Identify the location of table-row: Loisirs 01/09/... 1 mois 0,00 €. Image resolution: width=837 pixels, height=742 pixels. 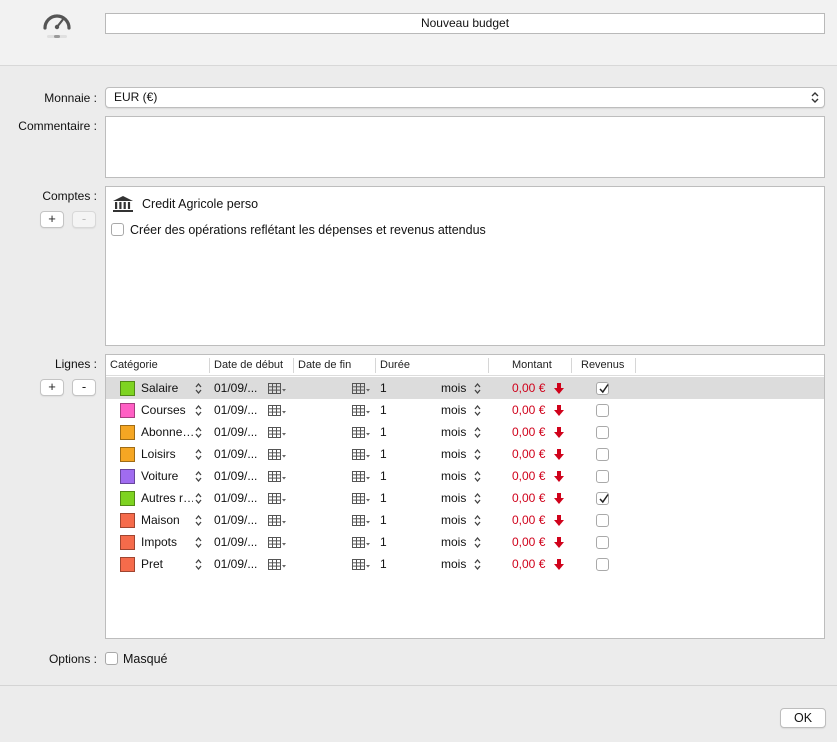
(465, 454).